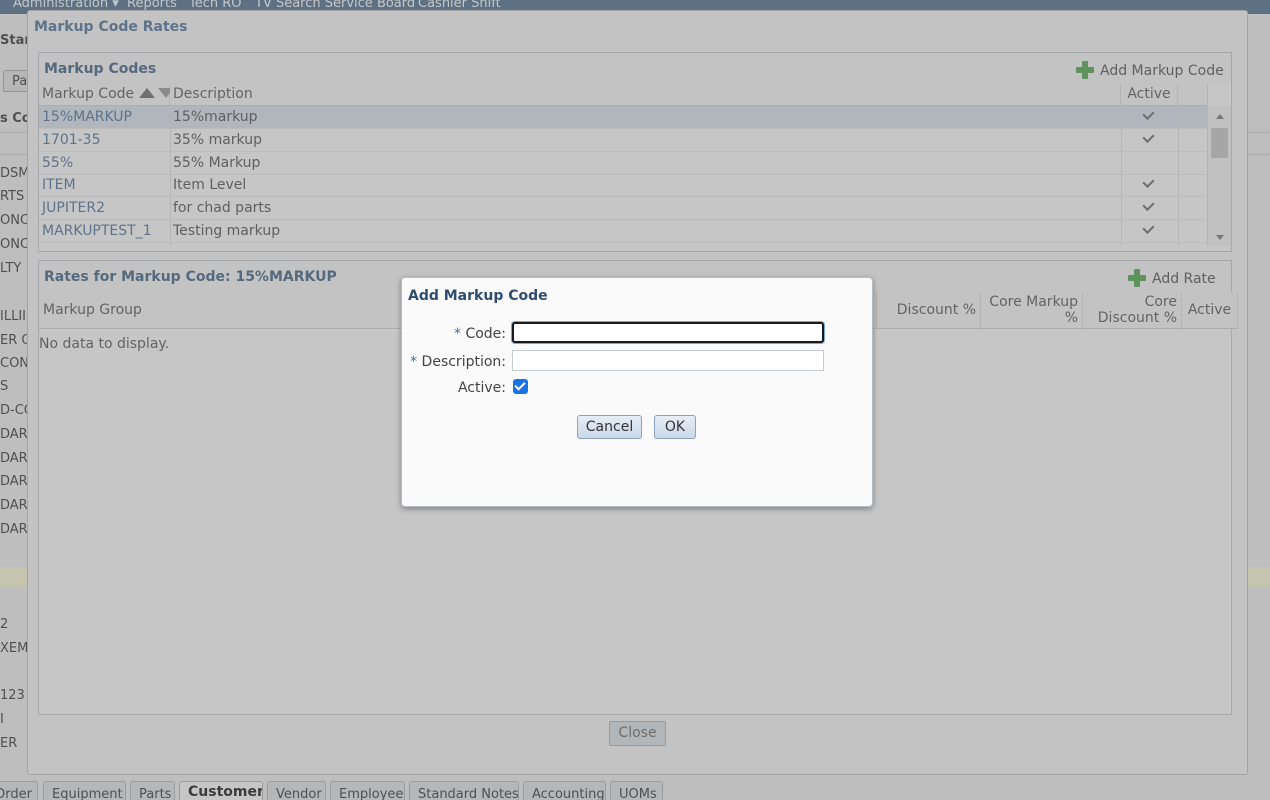  I want to click on active-label: Active:, so click(481, 388).